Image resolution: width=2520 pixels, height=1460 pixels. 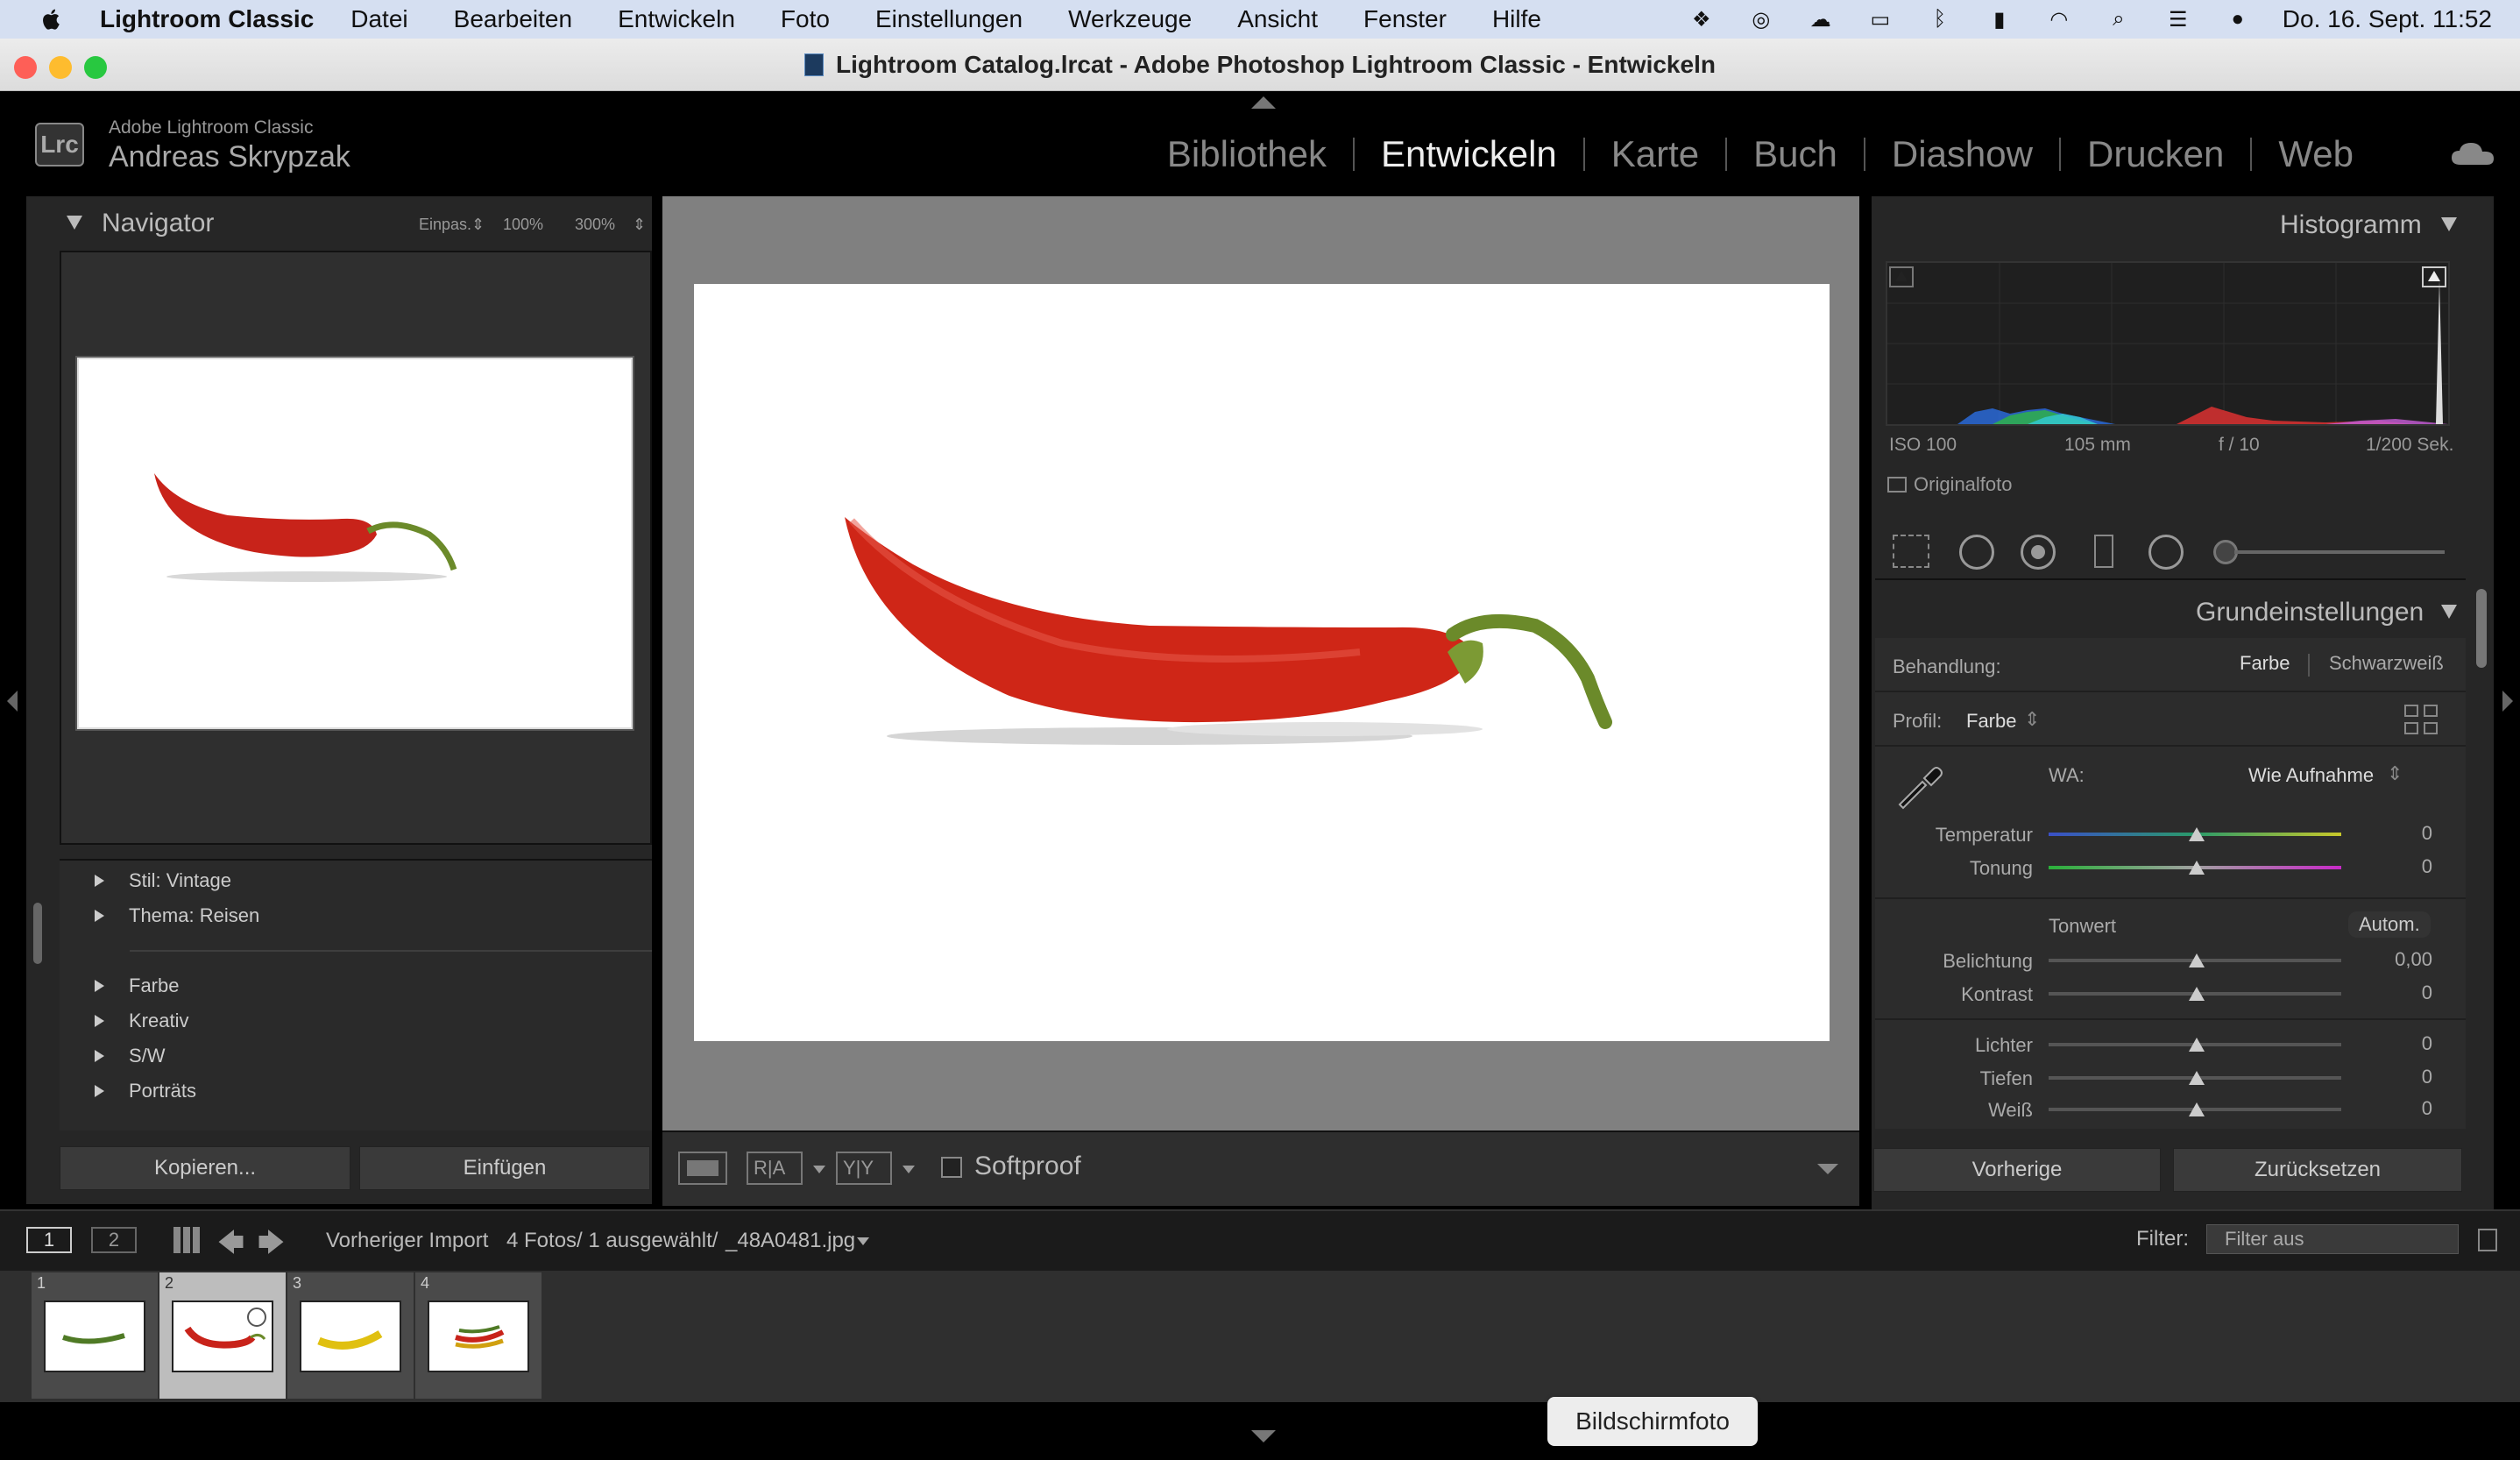 I want to click on wb-select: Wie Aufnahme, so click(x=2311, y=775).